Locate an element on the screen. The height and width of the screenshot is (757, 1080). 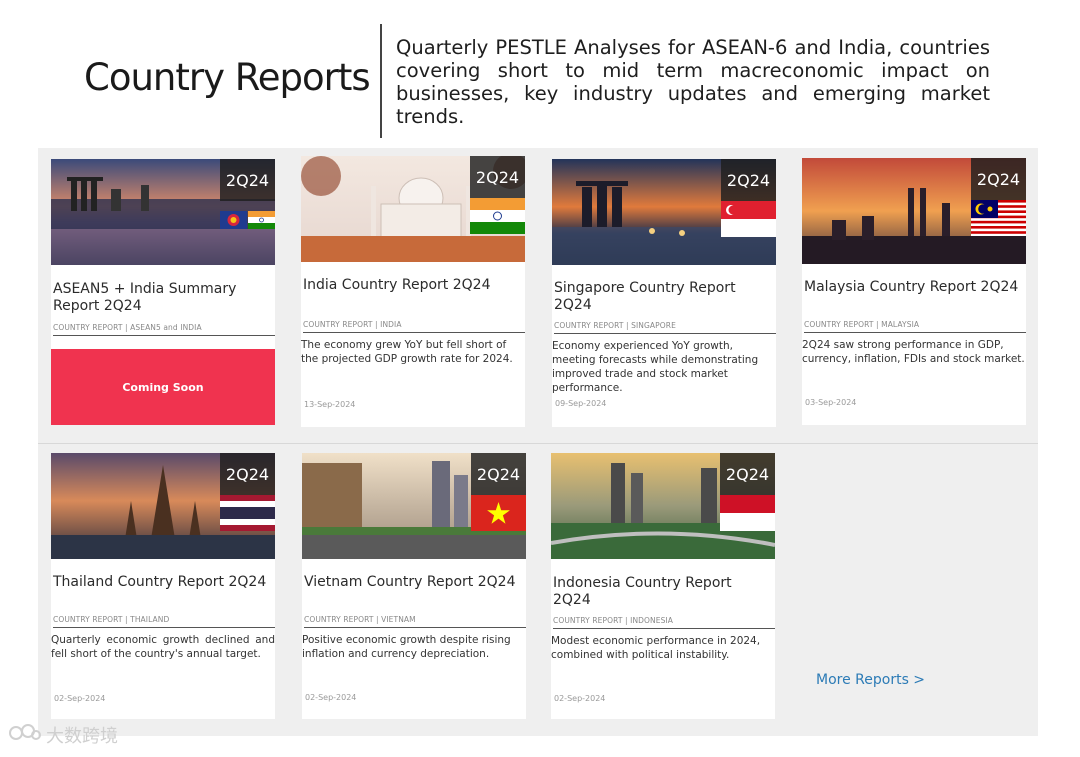
card-category: COUNTRY REPORT | INDONESIA is located at coordinates (664, 622).